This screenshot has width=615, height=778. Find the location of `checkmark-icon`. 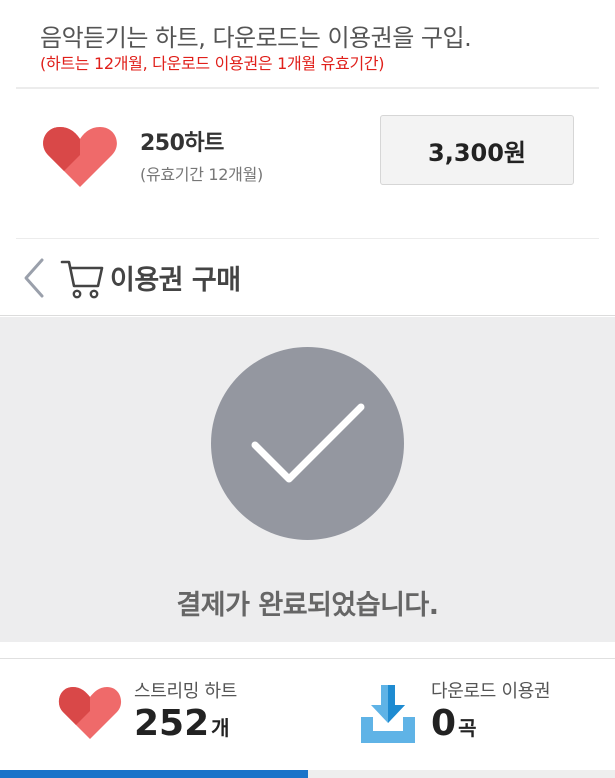

checkmark-icon is located at coordinates (308, 443).